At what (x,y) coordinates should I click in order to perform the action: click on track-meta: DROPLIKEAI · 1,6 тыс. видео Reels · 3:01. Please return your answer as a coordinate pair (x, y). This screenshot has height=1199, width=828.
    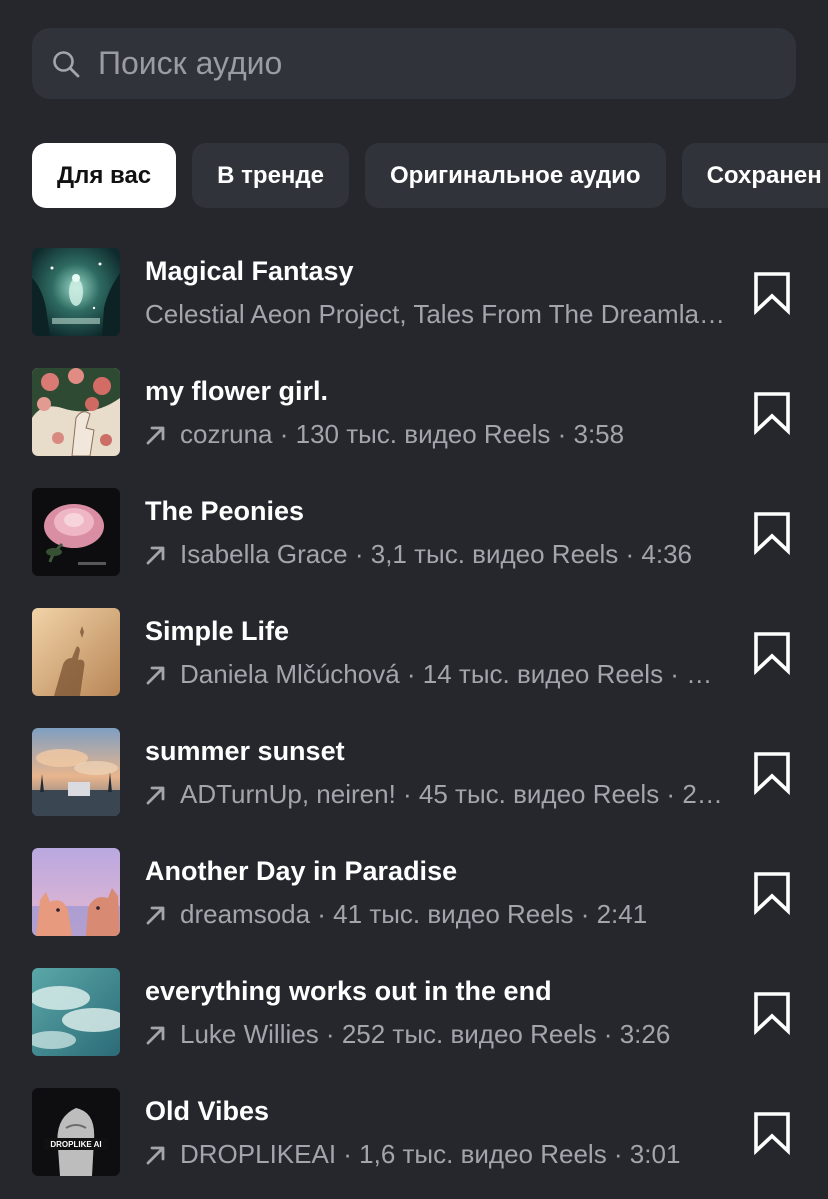
    Looking at the image, I should click on (430, 1154).